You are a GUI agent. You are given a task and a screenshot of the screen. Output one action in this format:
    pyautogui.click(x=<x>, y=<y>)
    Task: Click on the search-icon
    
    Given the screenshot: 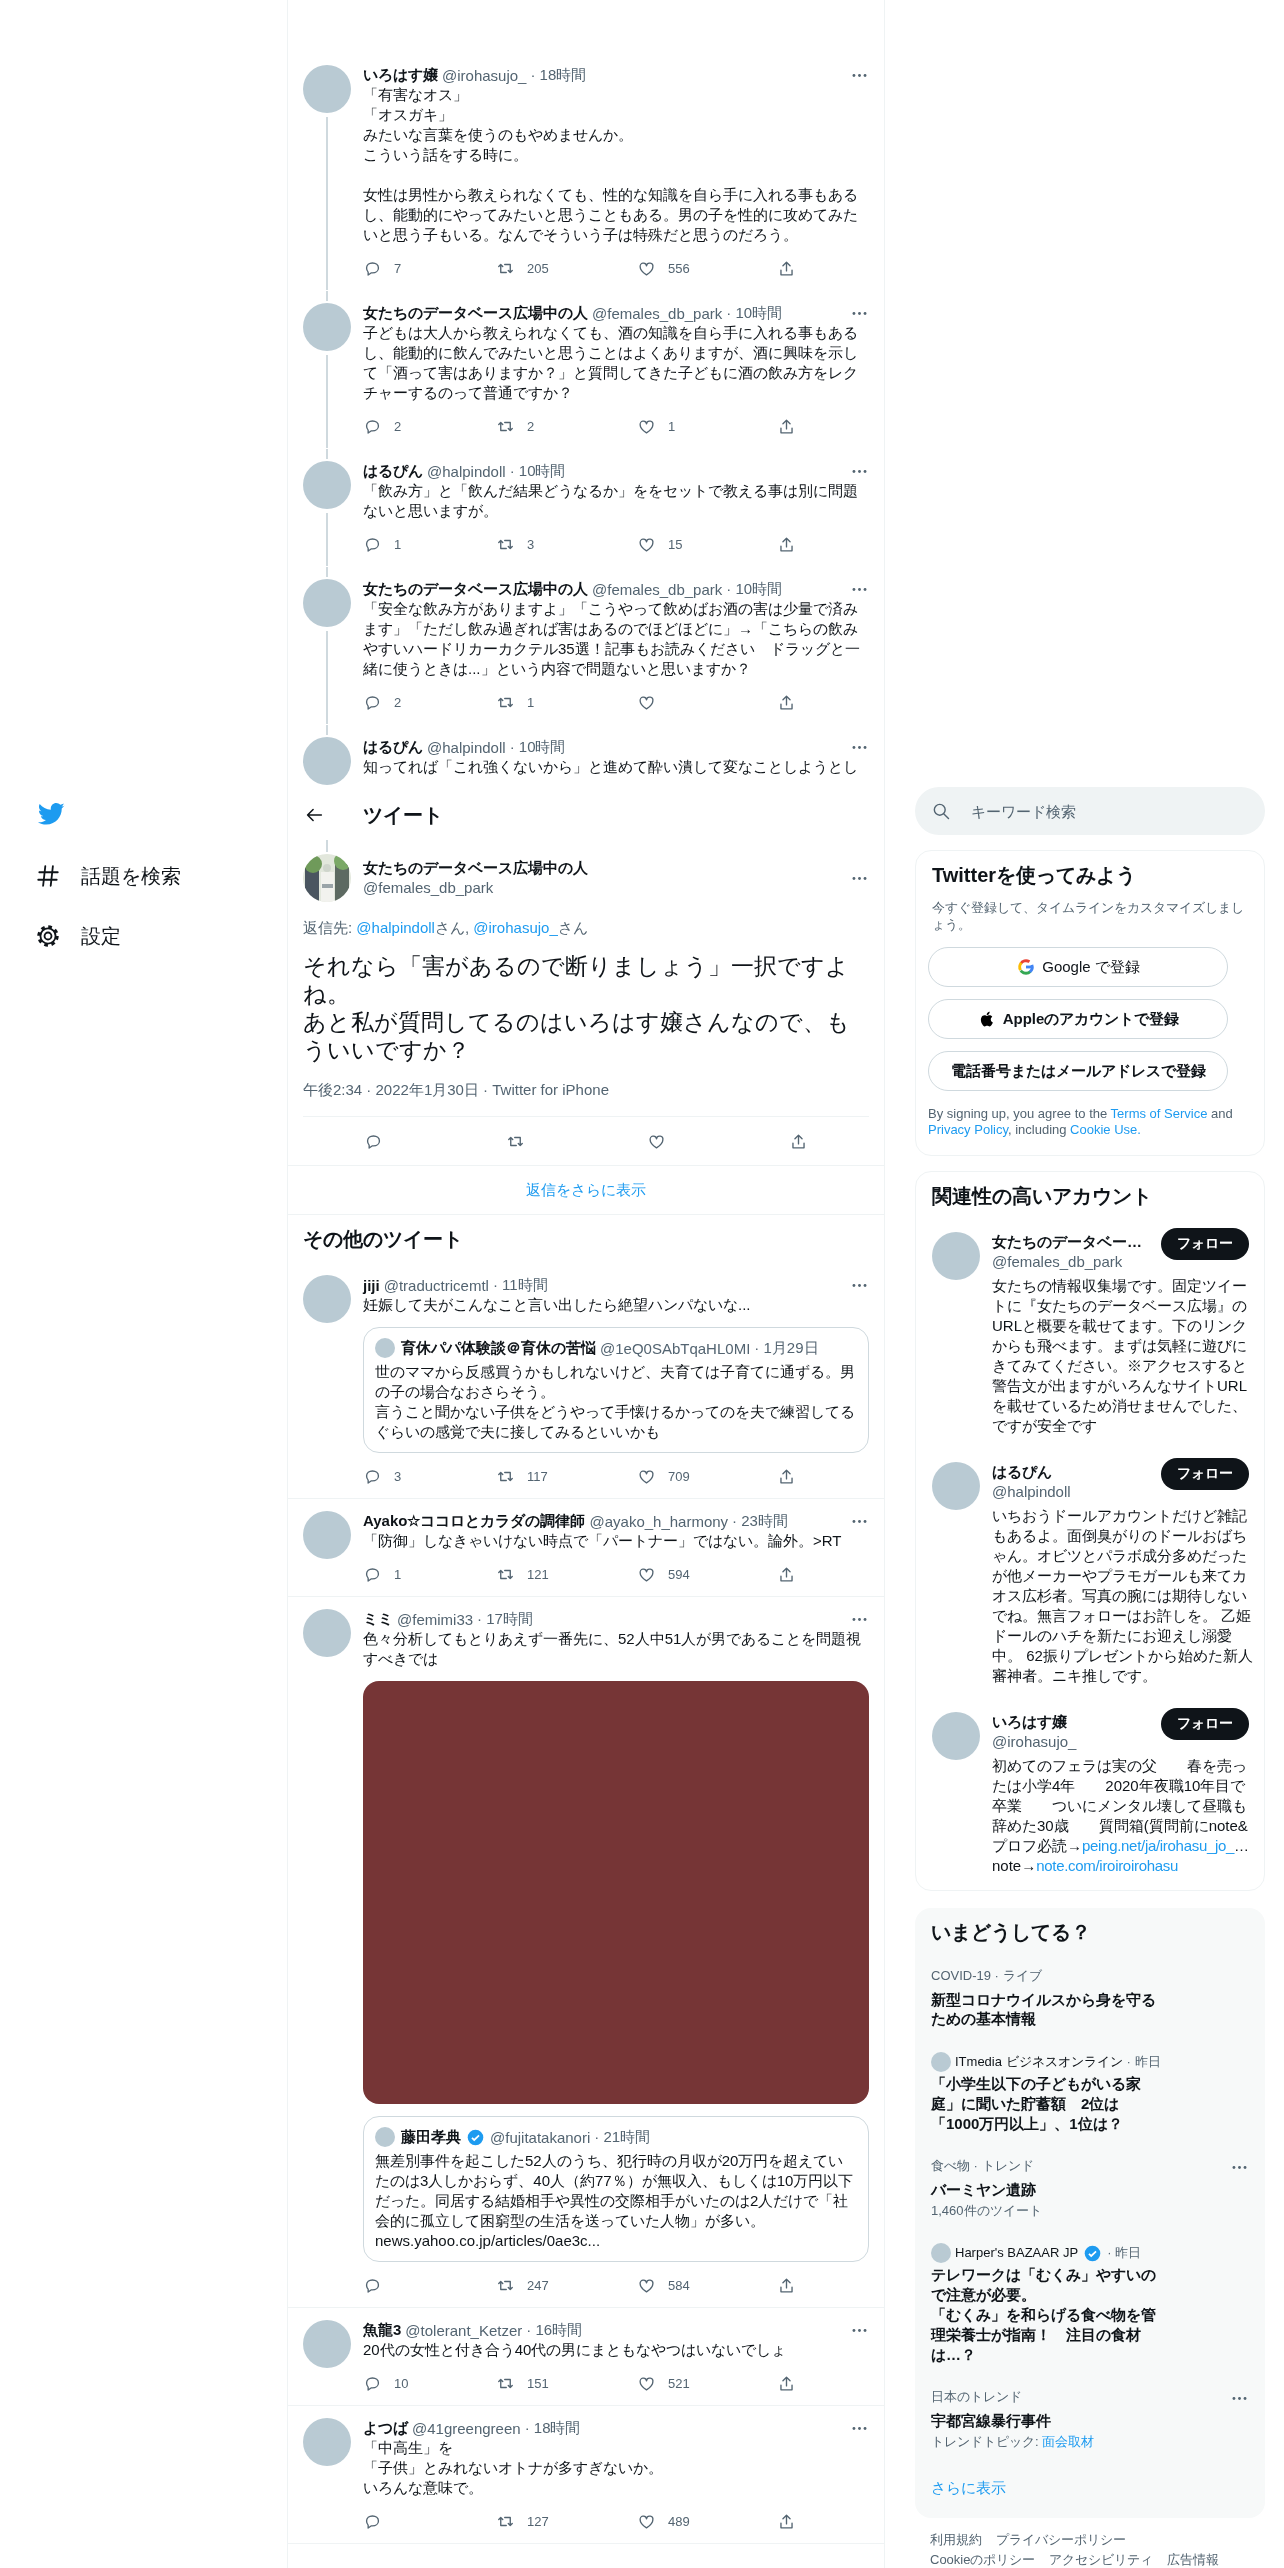 What is the action you would take?
    pyautogui.click(x=941, y=811)
    